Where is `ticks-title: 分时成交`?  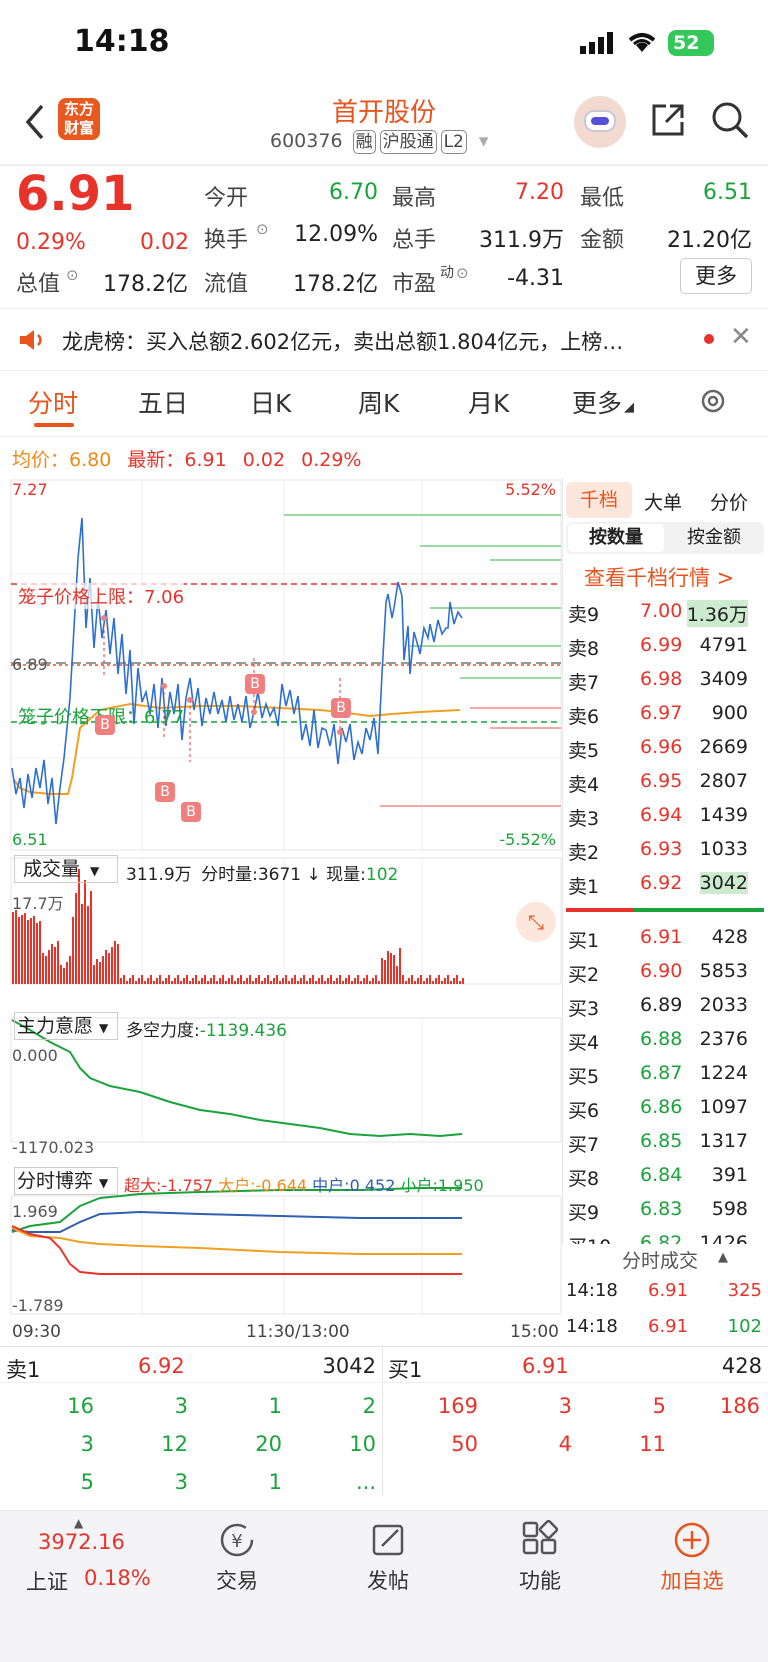 ticks-title: 分时成交 is located at coordinates (660, 1259).